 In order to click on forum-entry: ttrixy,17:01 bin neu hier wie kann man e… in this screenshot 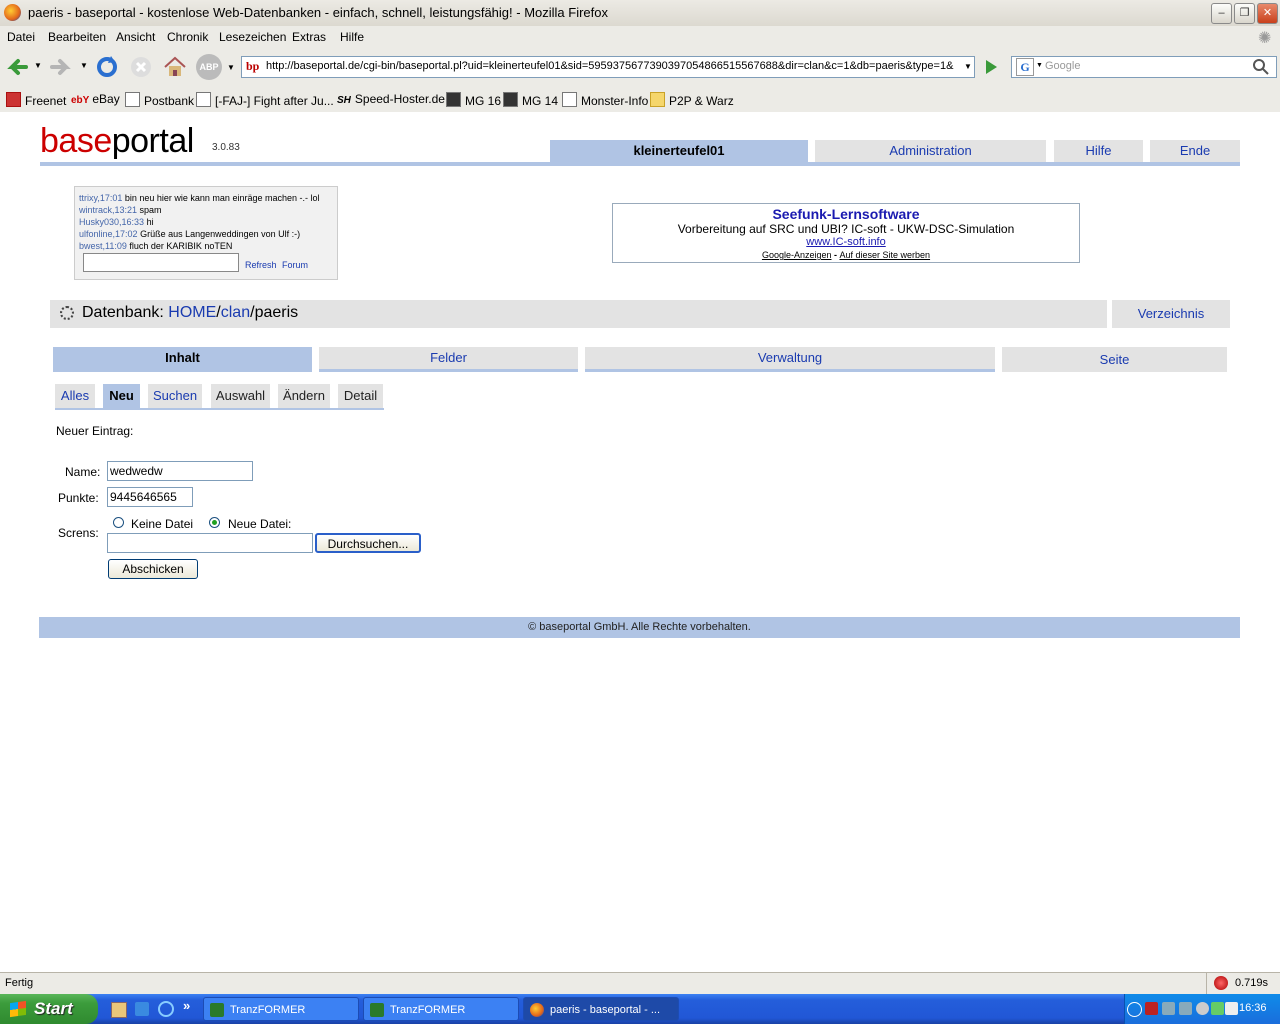, I will do `click(199, 198)`.